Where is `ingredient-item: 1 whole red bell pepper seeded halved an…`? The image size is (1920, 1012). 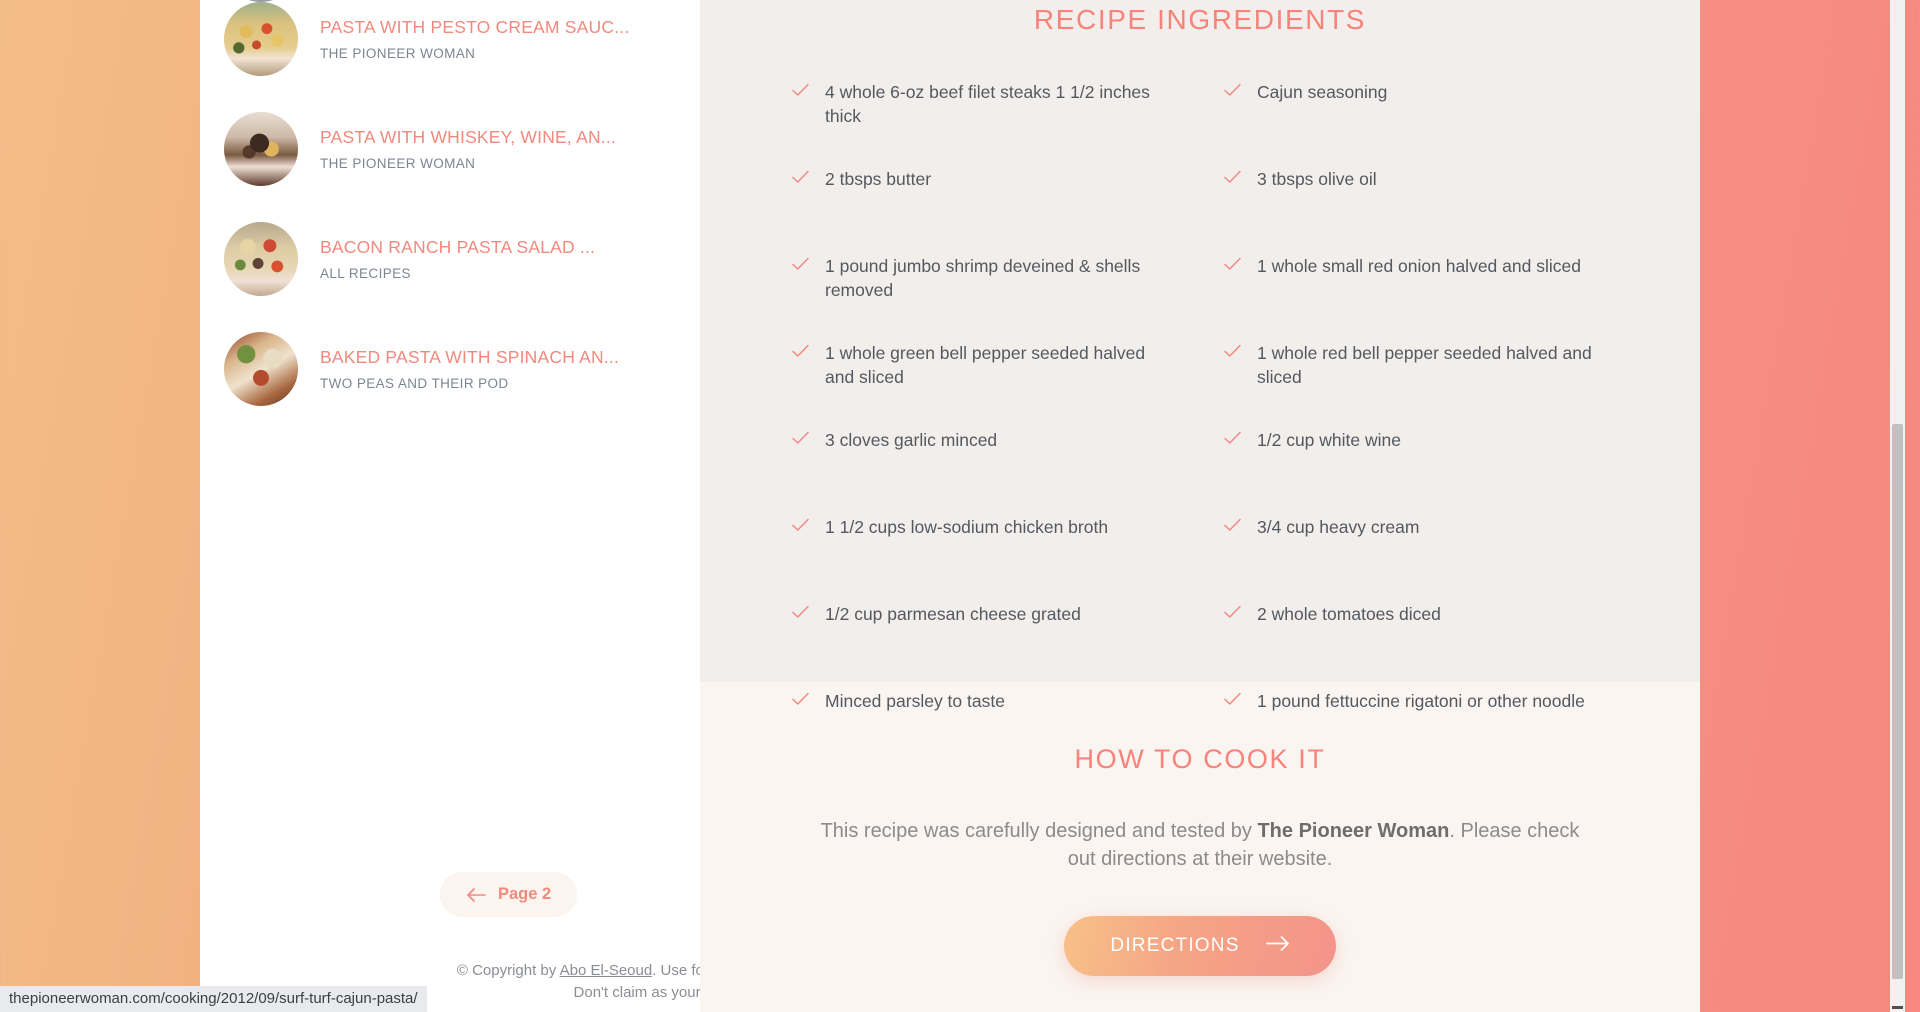 ingredient-item: 1 whole red bell pepper seeded halved an… is located at coordinates (1416, 371).